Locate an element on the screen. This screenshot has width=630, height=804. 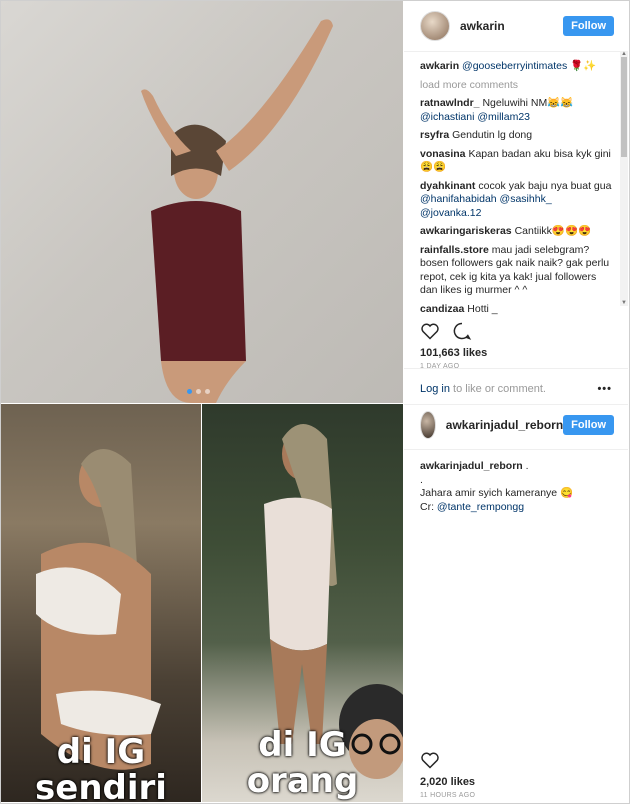
post-timestamp: 11 HOURS AGO is located at coordinates (516, 793).